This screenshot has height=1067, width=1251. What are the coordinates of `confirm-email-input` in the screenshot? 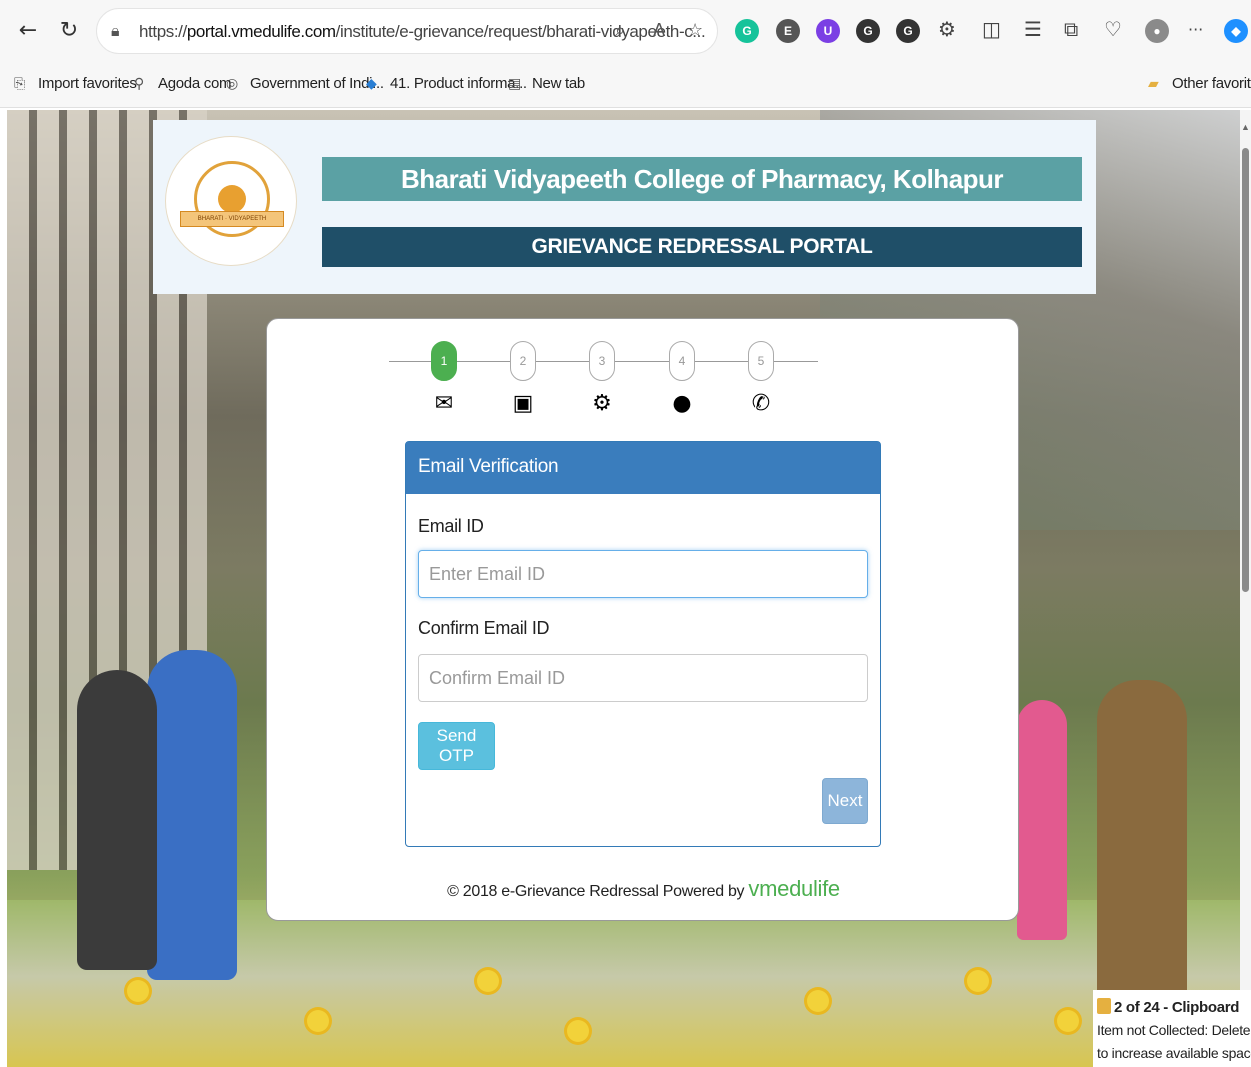 It's located at (643, 678).